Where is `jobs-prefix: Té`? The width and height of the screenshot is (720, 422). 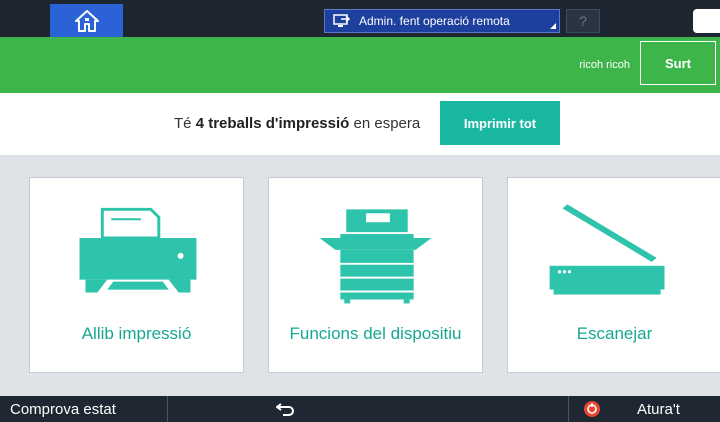
jobs-prefix: Té is located at coordinates (183, 123).